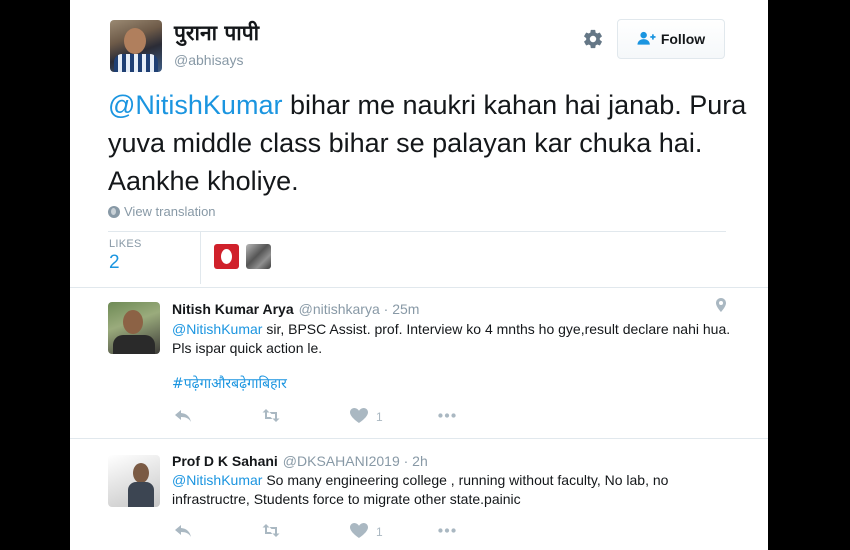 The image size is (850, 550). What do you see at coordinates (416, 461) in the screenshot?
I see `reply-time: · 2h` at bounding box center [416, 461].